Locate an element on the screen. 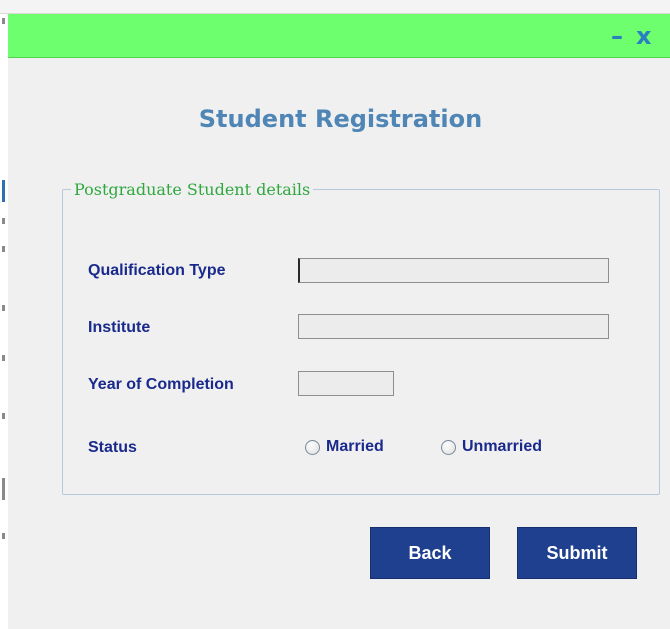 The height and width of the screenshot is (629, 670). minimize-icon: – is located at coordinates (617, 36).